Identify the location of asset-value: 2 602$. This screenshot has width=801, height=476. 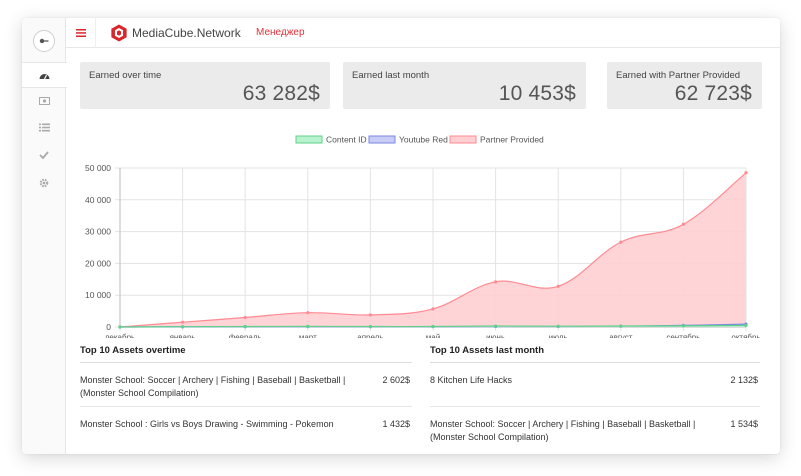
(396, 380).